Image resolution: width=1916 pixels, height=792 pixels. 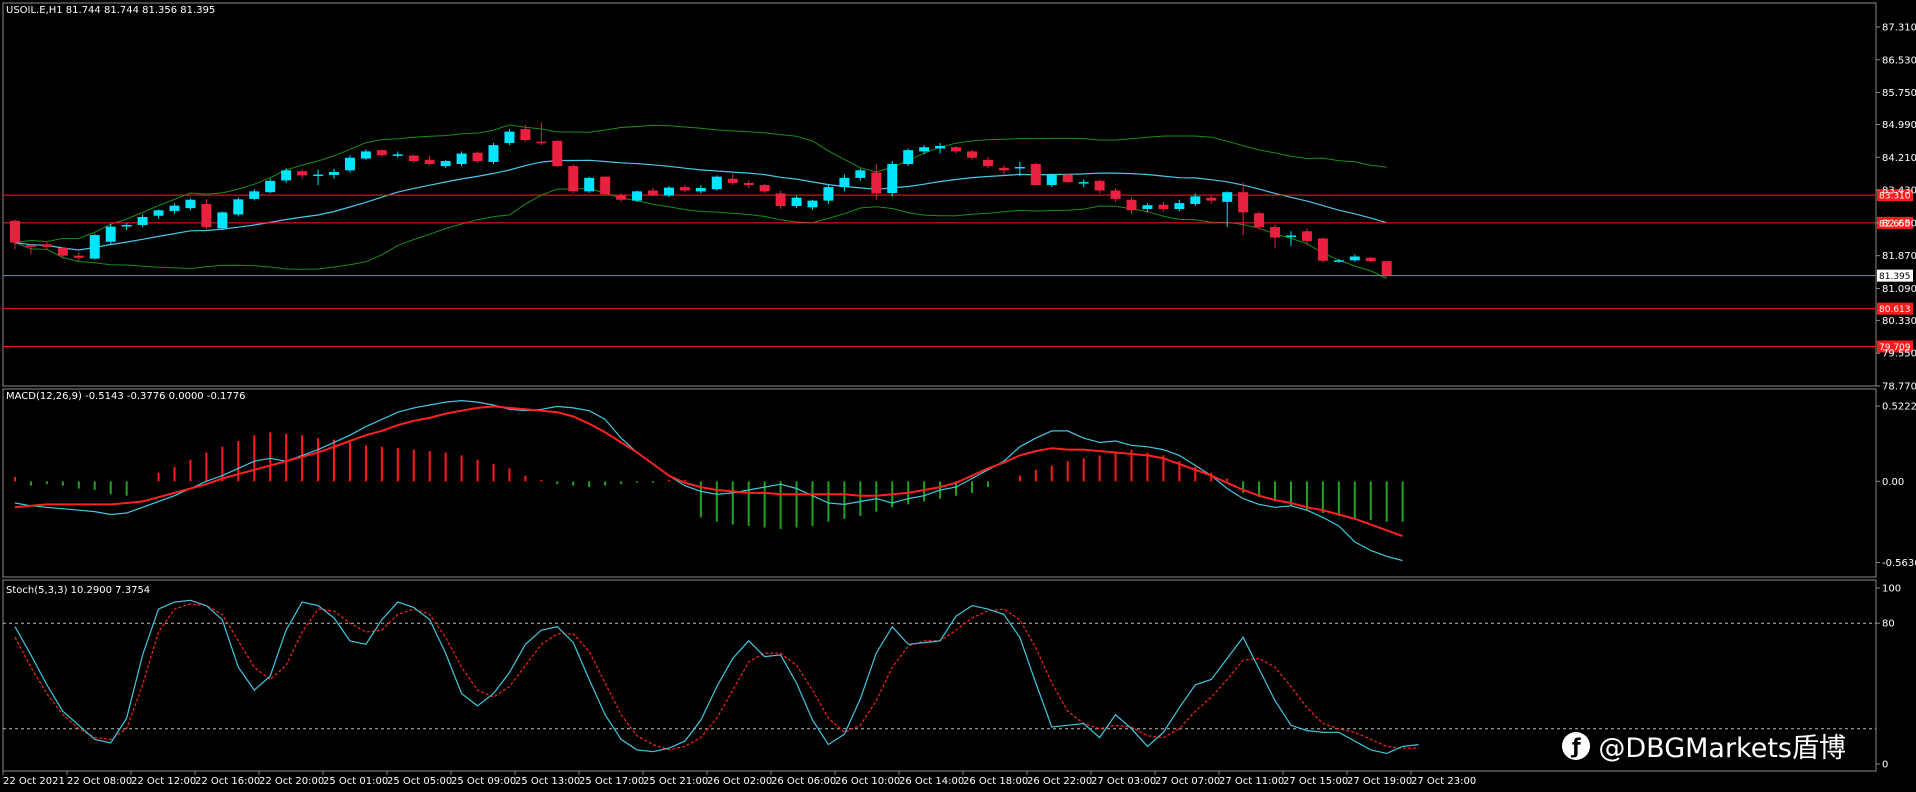 What do you see at coordinates (1899, 27) in the screenshot?
I see `price-axis-label: 87.310` at bounding box center [1899, 27].